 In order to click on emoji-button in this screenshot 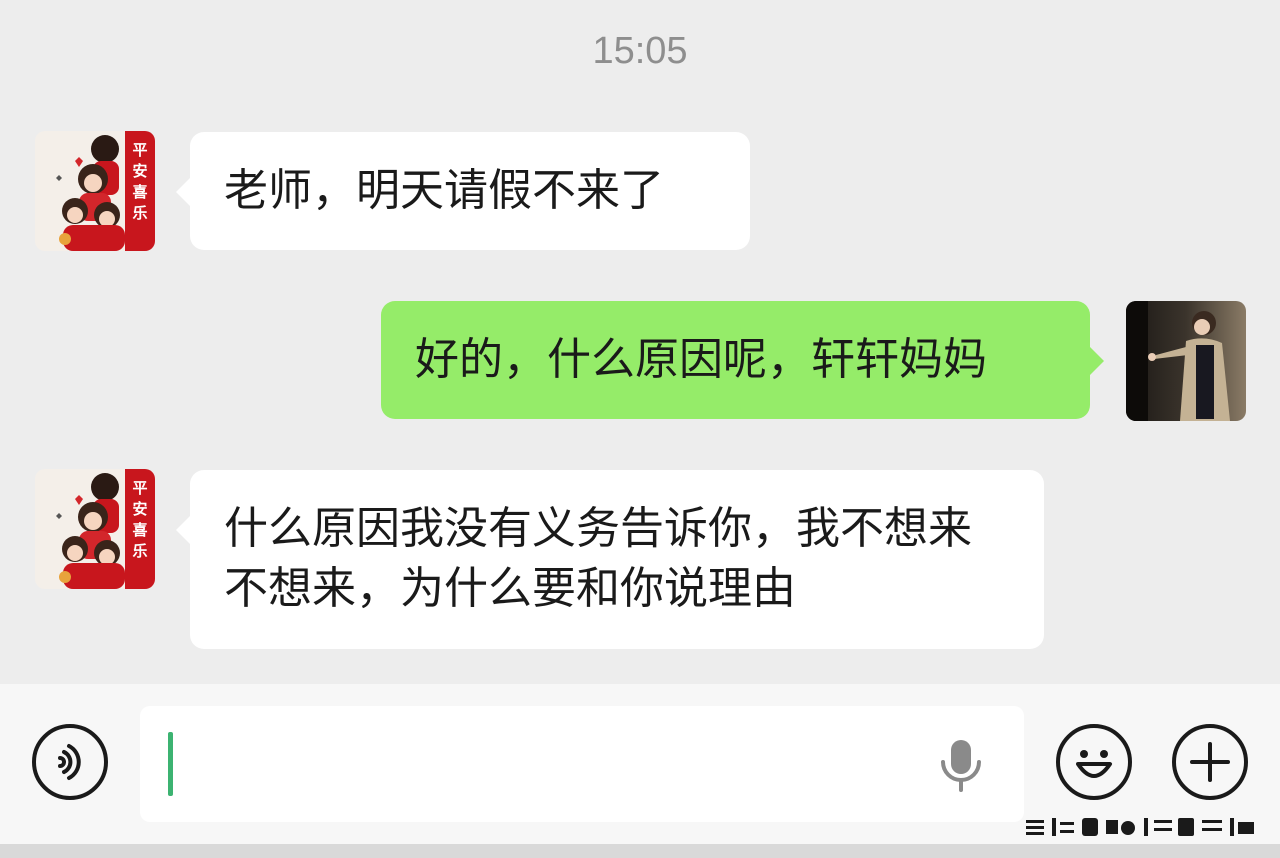, I will do `click(1094, 762)`.